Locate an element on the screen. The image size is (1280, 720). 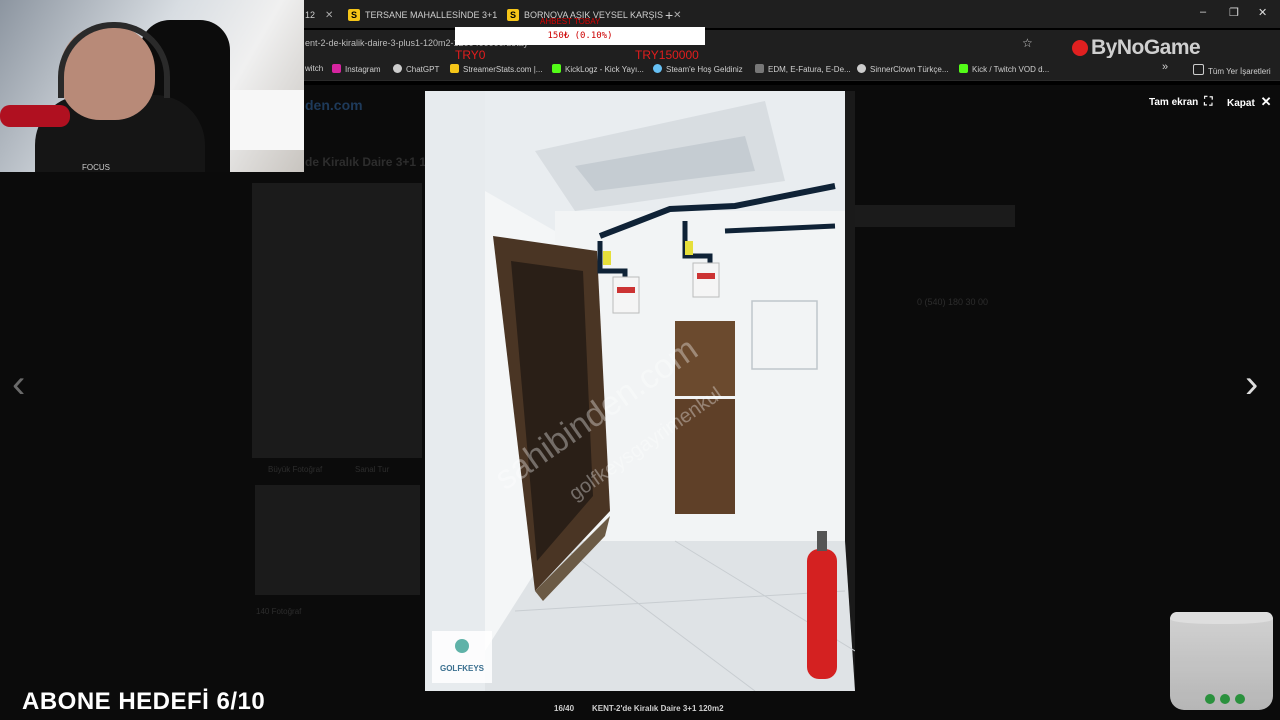
fullscreen-icon: ⛶ is located at coordinates (1208, 101).